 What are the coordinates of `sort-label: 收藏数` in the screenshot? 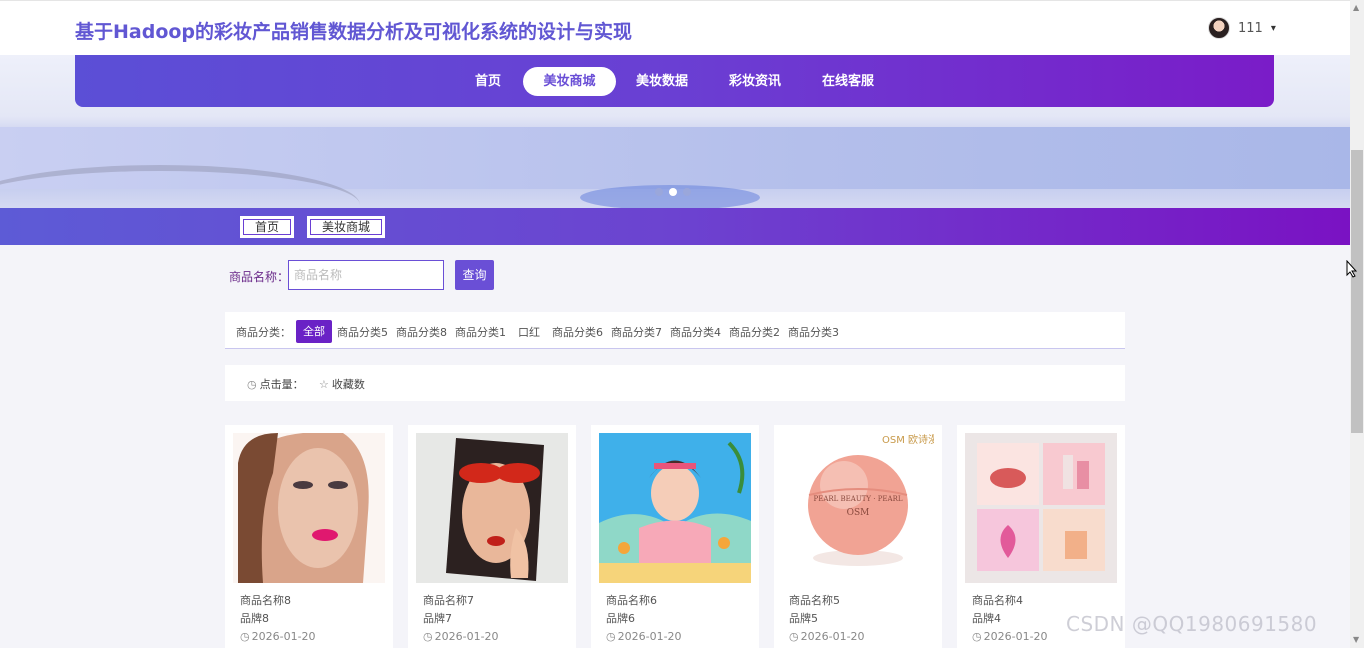 It's located at (348, 384).